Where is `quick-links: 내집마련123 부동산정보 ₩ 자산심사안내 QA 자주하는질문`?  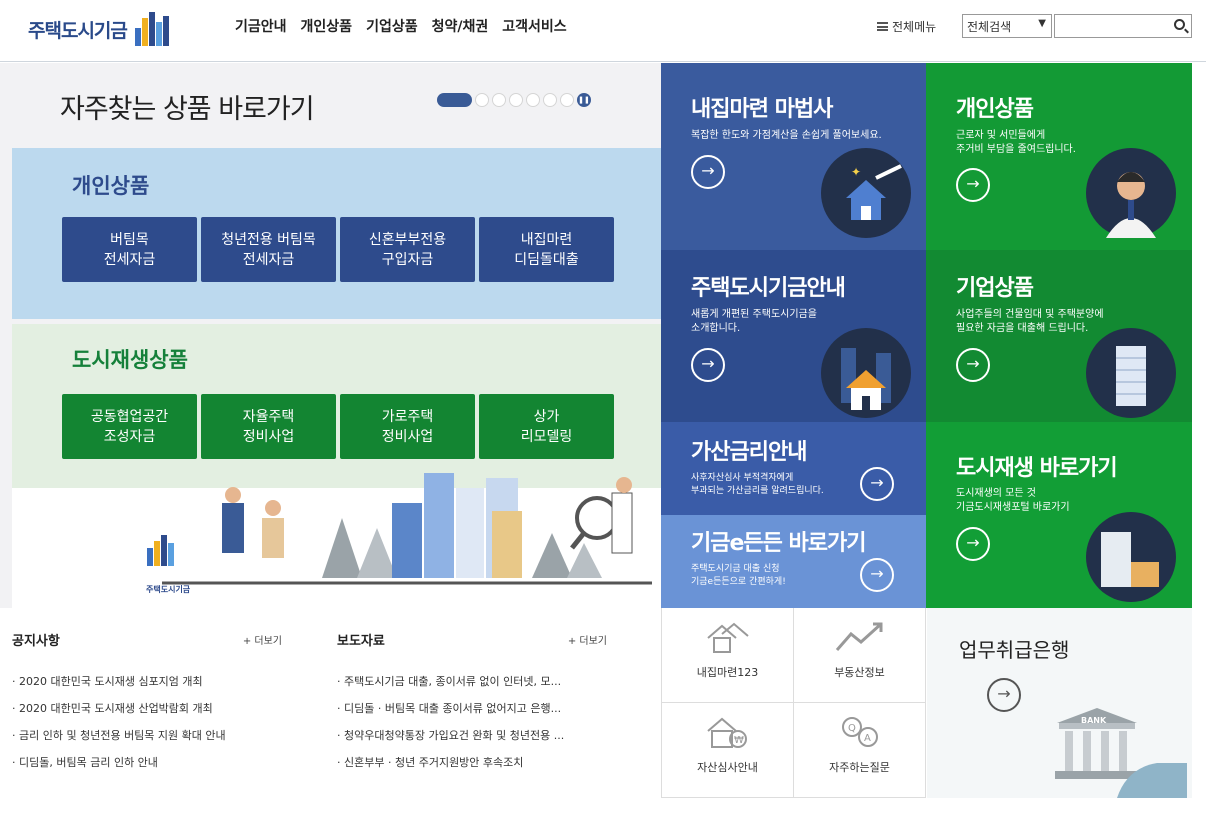 quick-links: 내집마련123 부동산정보 ₩ 자산심사안내 QA 자주하는질문 is located at coordinates (793, 703).